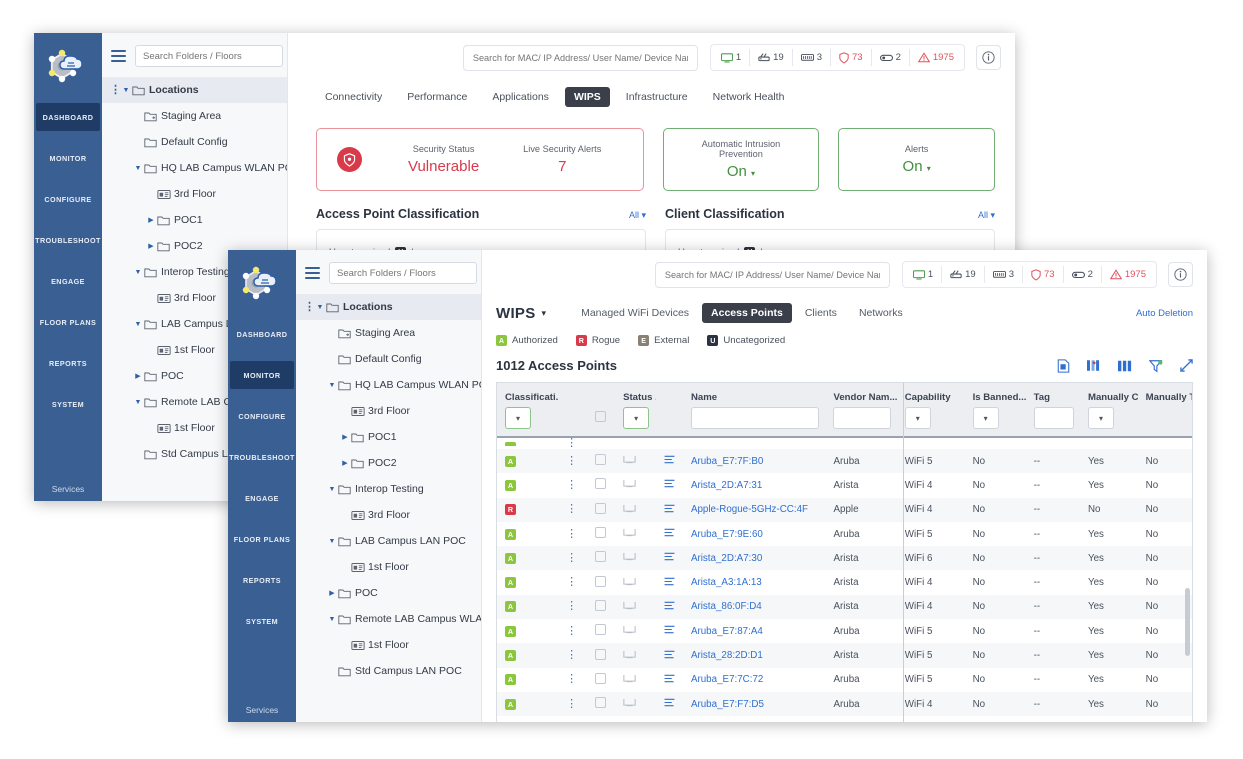  Describe the element at coordinates (194, 142) in the screenshot. I see `tree-node-default-config: Default Config` at that location.